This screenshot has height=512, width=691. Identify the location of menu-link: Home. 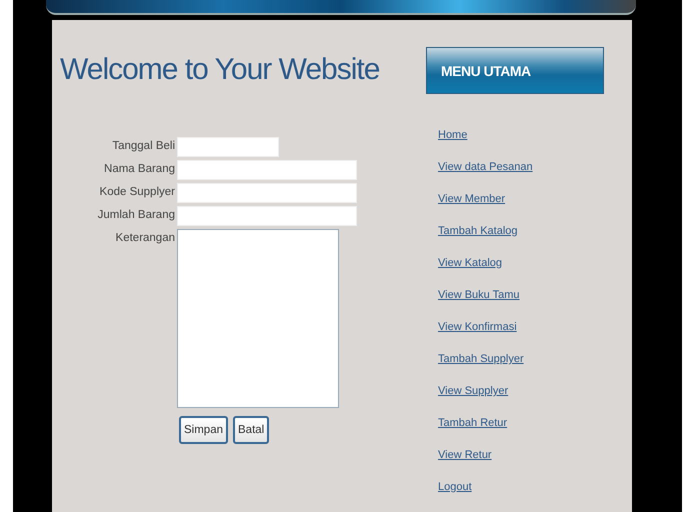
(453, 135).